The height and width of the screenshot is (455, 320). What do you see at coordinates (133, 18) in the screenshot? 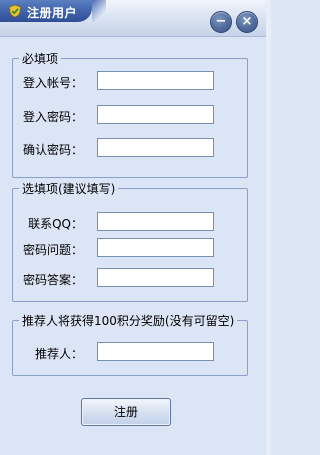
I see `title-bar: 注册用户 − ×` at bounding box center [133, 18].